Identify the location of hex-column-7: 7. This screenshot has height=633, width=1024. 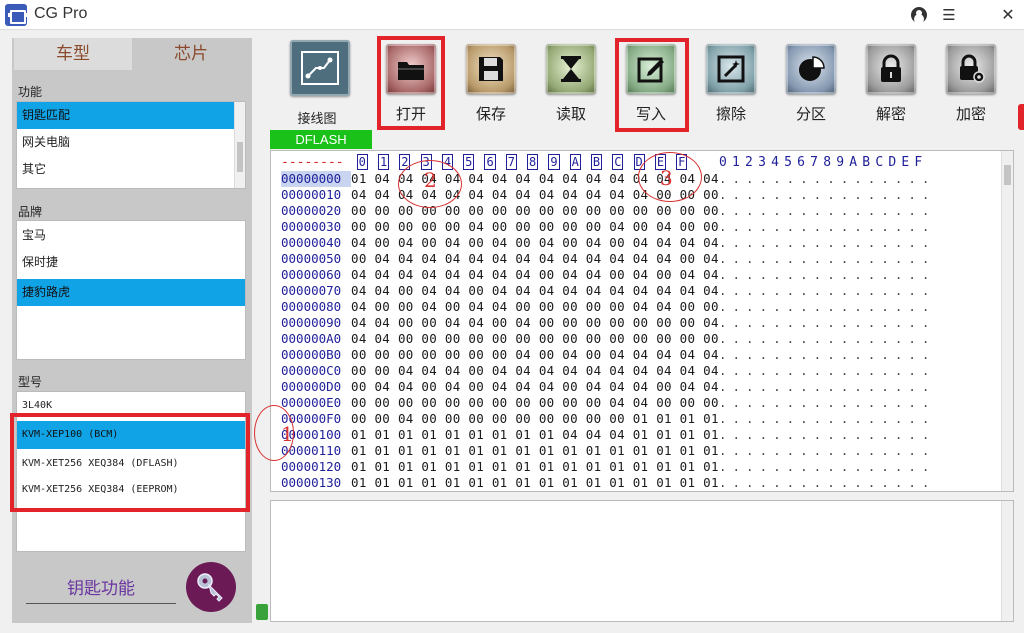
(511, 162).